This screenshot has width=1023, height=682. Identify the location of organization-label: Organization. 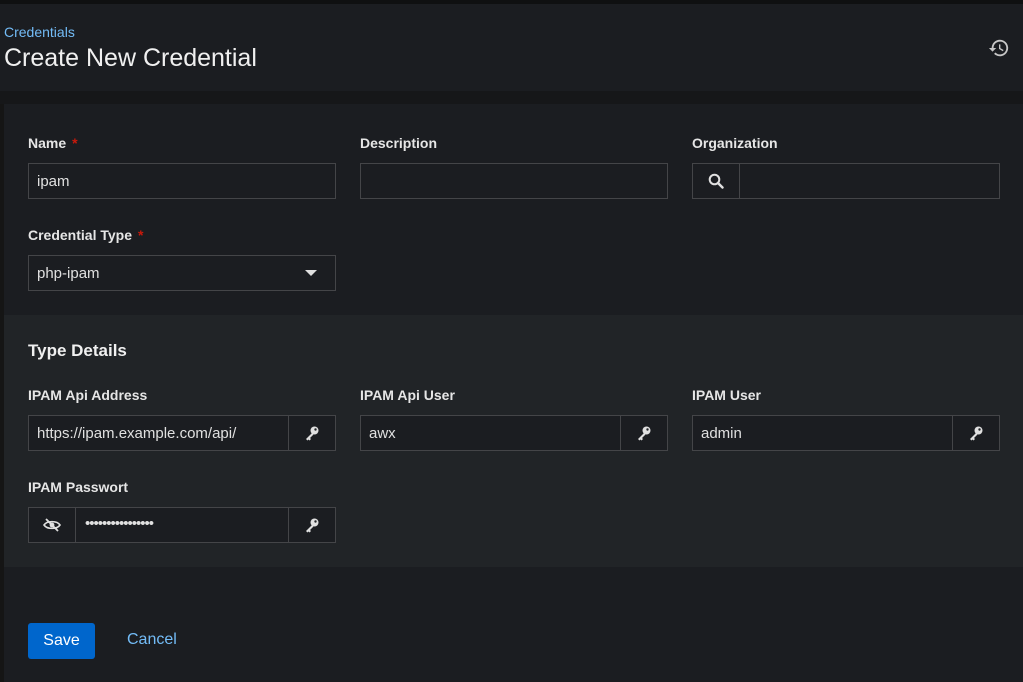
(735, 143).